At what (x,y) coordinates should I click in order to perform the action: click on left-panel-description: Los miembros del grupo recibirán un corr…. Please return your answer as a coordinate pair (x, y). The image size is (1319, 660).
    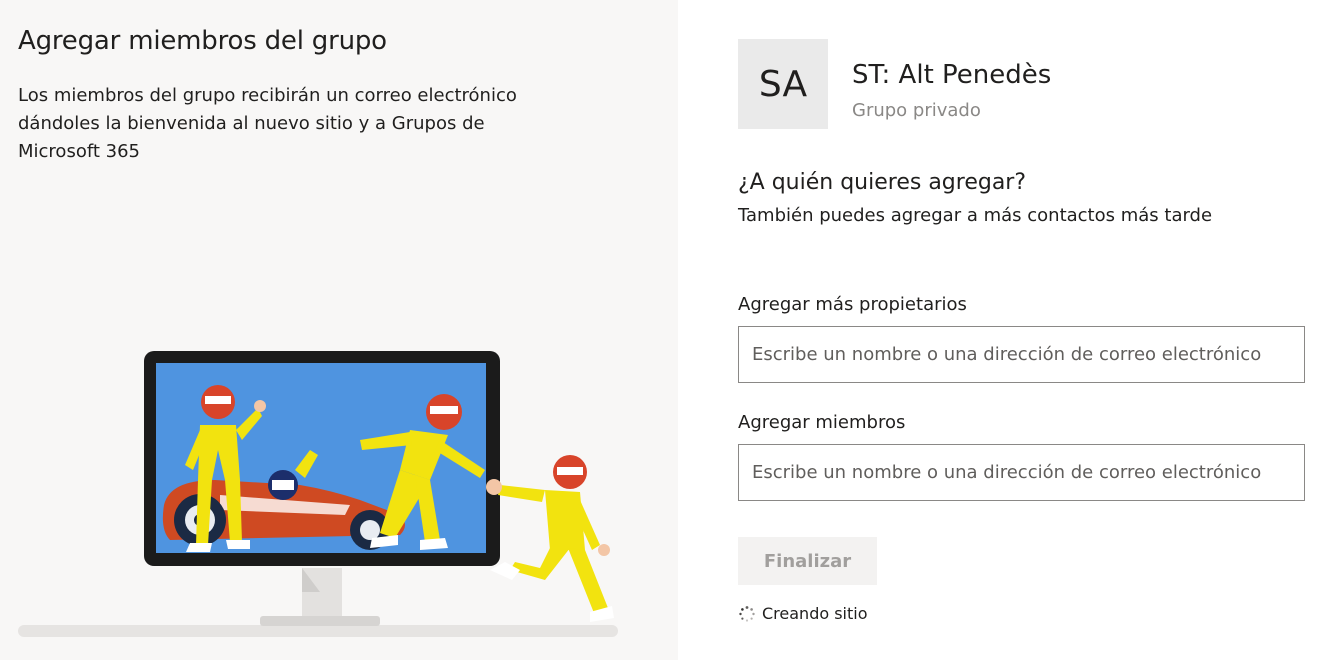
    Looking at the image, I should click on (267, 123).